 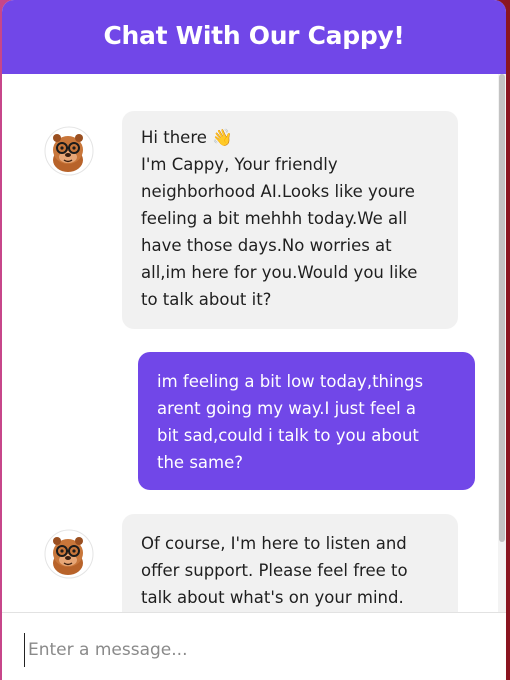 What do you see at coordinates (502, 308) in the screenshot?
I see `scrollbar-thumb` at bounding box center [502, 308].